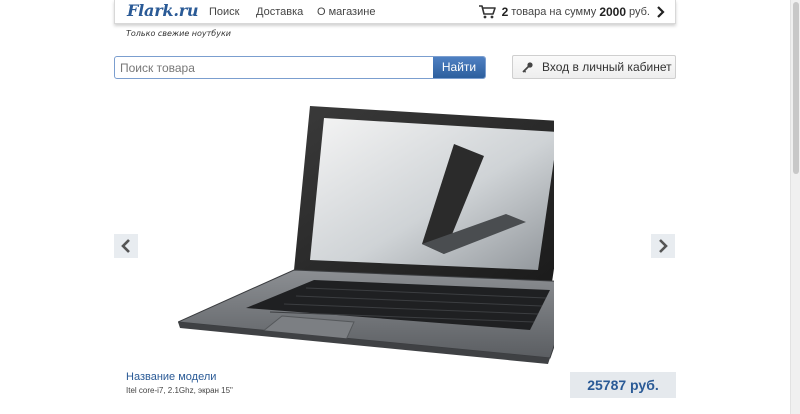 This screenshot has height=414, width=800. Describe the element at coordinates (179, 33) in the screenshot. I see `site-tagline: Только свежие ноутбуки` at that location.